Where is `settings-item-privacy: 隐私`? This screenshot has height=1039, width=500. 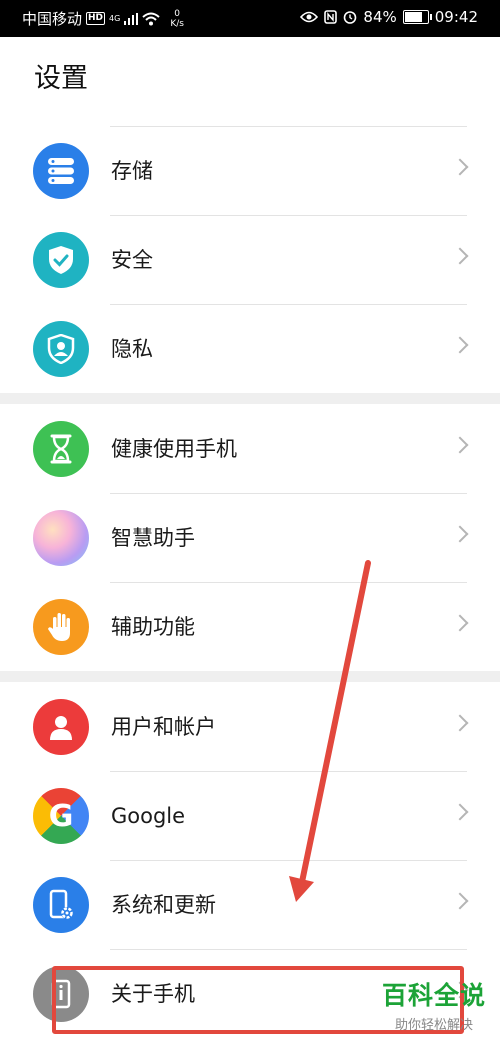 settings-item-privacy: 隐私 is located at coordinates (250, 349).